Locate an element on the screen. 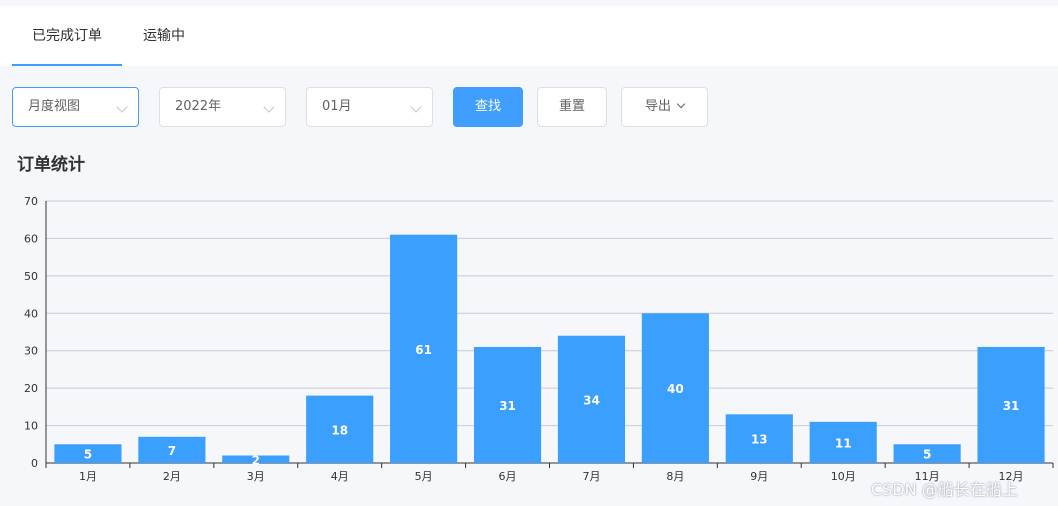 The image size is (1058, 506). tab-bar: 已完成订单 运输中 is located at coordinates (529, 36).